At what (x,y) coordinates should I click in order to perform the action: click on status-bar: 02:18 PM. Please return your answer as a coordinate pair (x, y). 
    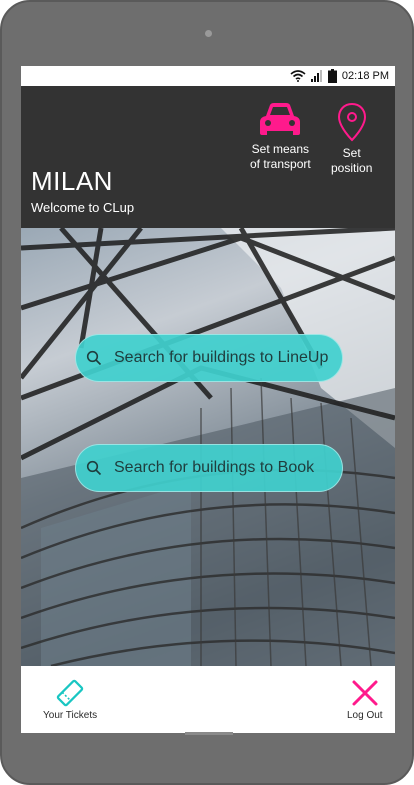
    Looking at the image, I should click on (208, 76).